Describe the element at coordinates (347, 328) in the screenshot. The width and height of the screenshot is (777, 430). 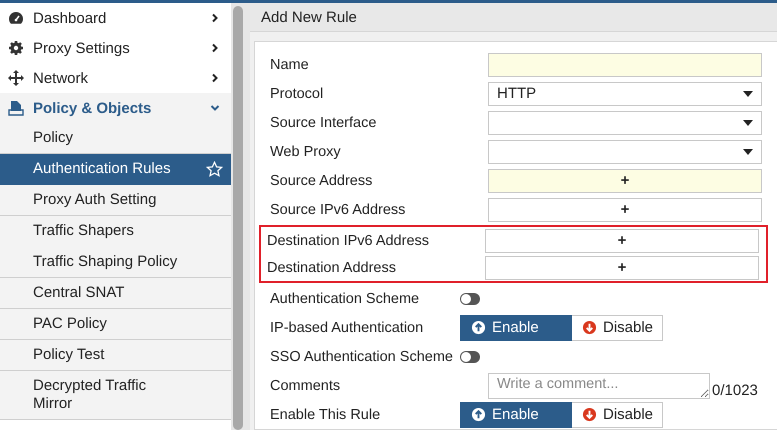
I see `field-label: IP-based Authentication` at that location.